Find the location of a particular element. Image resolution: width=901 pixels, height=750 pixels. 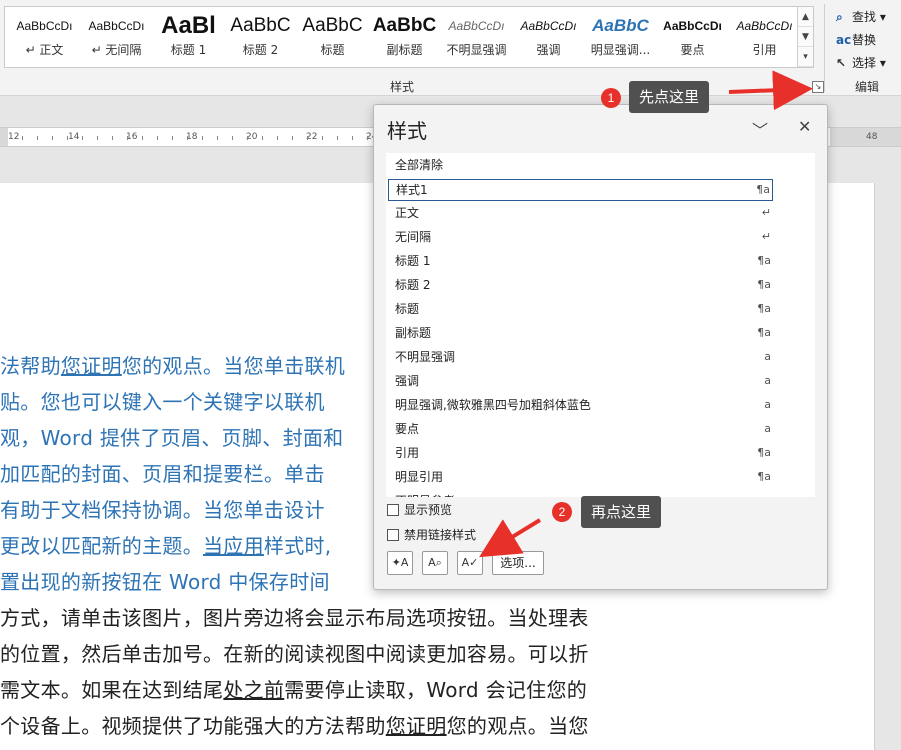

document-line: 有助于文档保持协调。当您单击设计 is located at coordinates (162, 508).